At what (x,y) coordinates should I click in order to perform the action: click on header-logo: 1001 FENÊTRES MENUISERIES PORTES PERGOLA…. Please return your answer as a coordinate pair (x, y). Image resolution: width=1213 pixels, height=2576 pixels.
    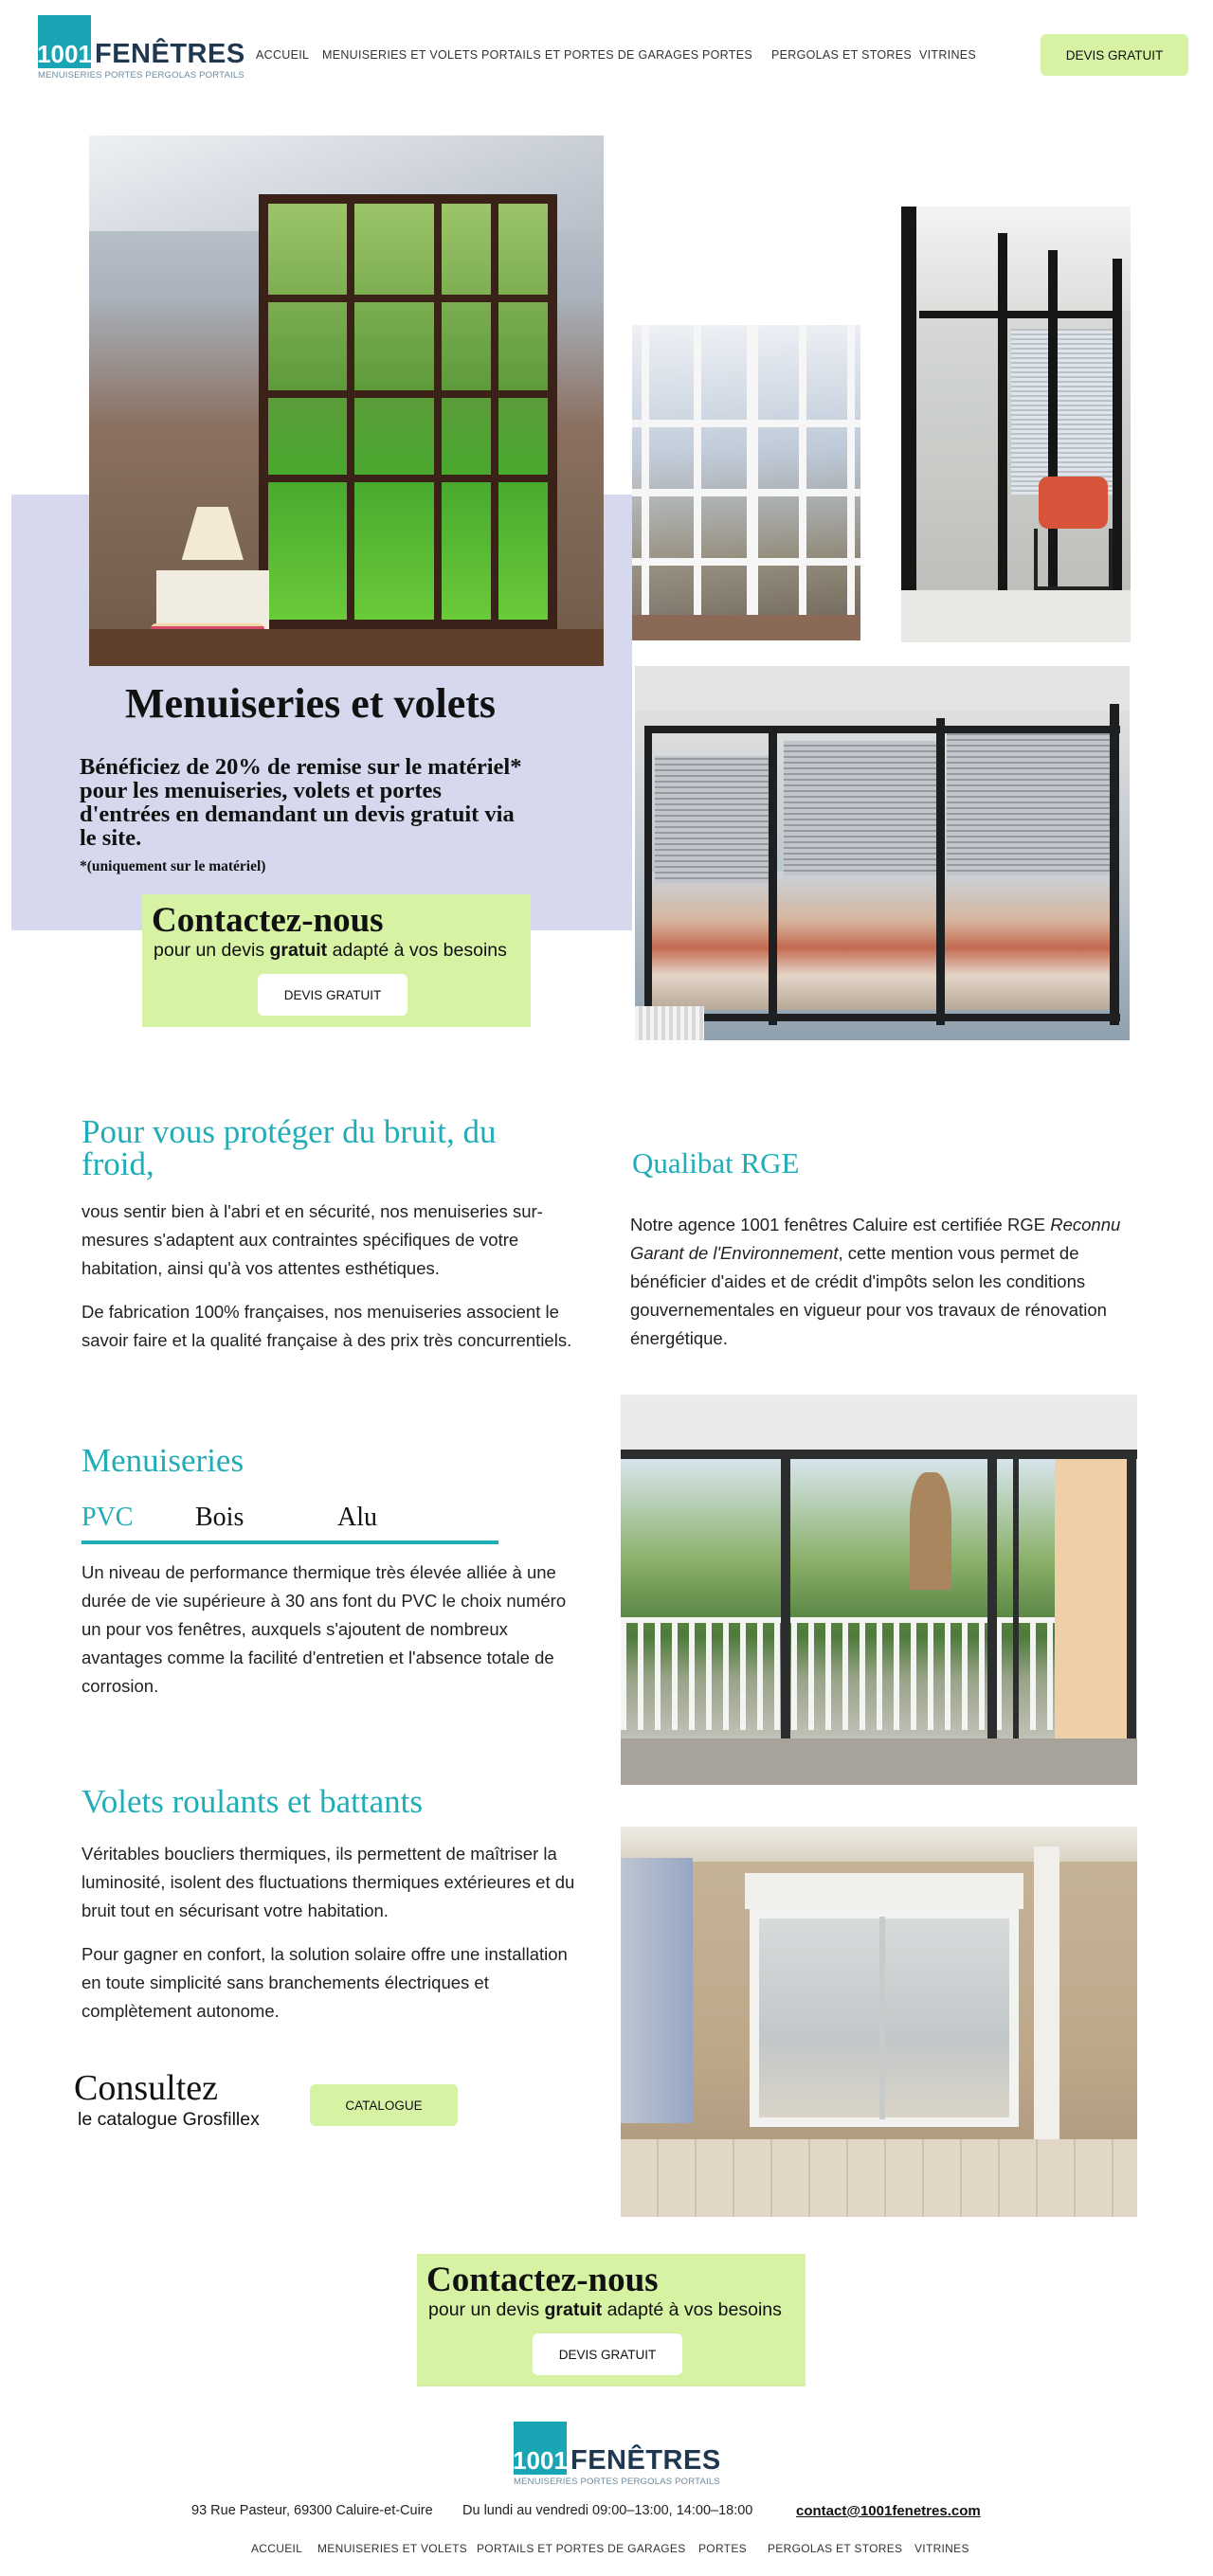
    Looking at the image, I should click on (140, 48).